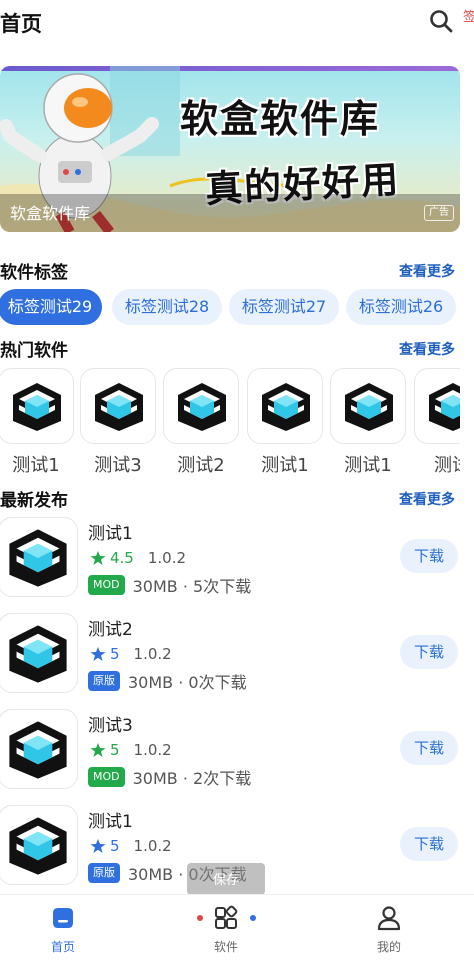  I want to click on tab-label: 软件, so click(225, 947).